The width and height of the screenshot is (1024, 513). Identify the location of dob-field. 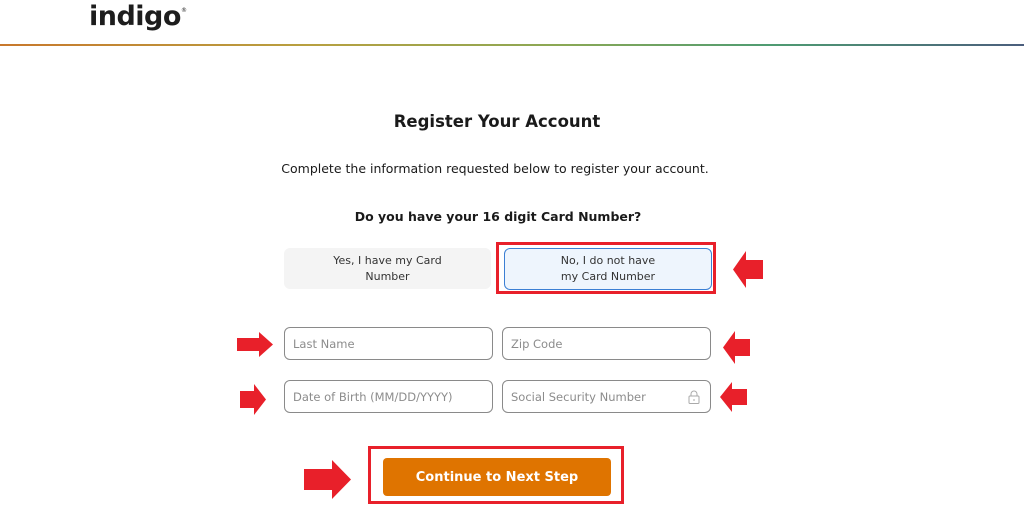
(388, 396).